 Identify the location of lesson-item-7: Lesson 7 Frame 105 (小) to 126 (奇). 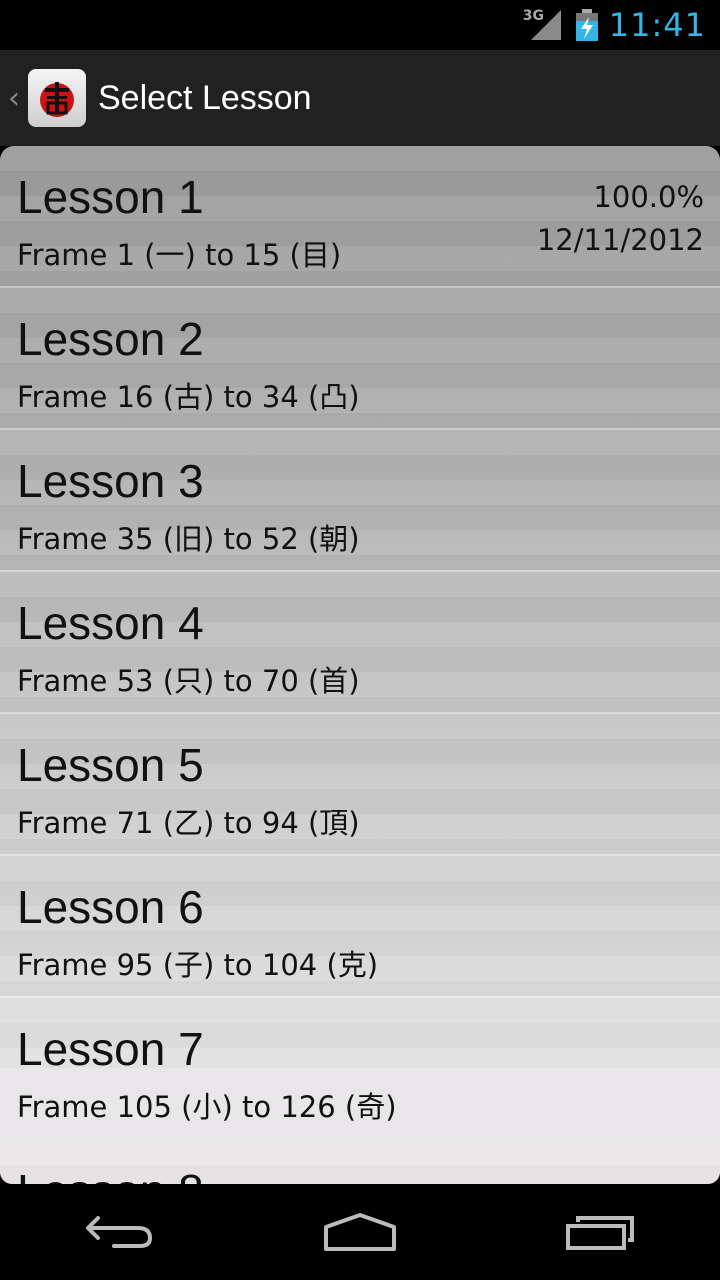
(360, 1069).